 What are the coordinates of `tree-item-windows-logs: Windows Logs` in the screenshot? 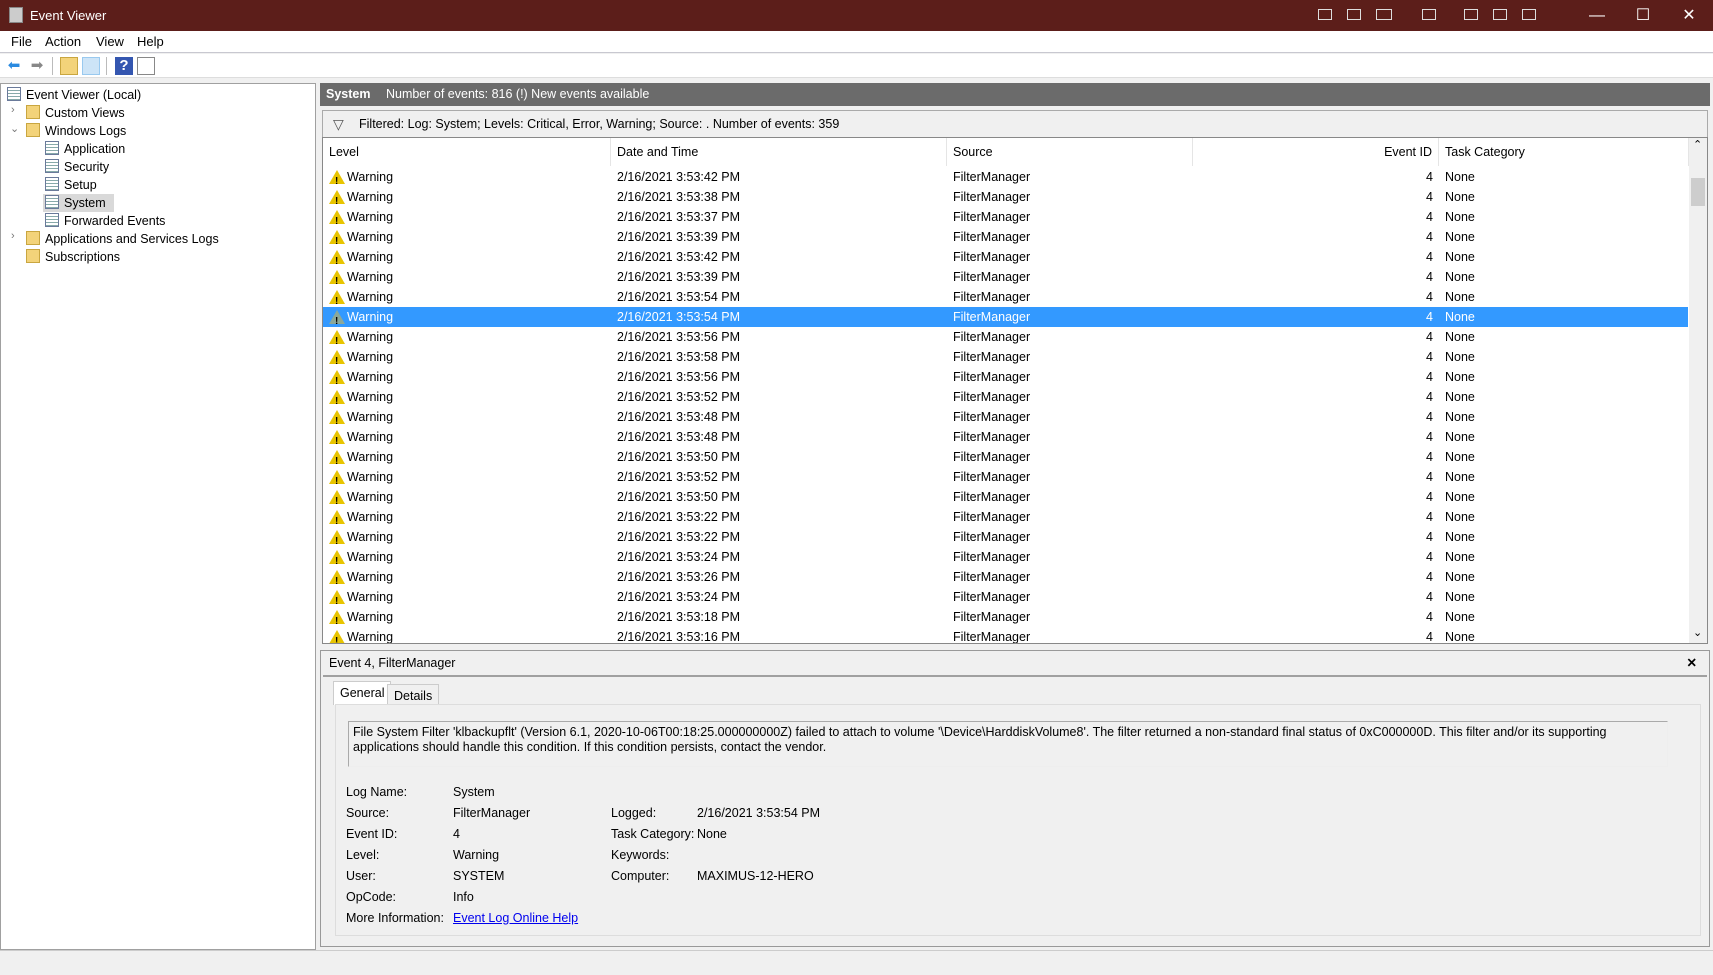 It's located at (76, 131).